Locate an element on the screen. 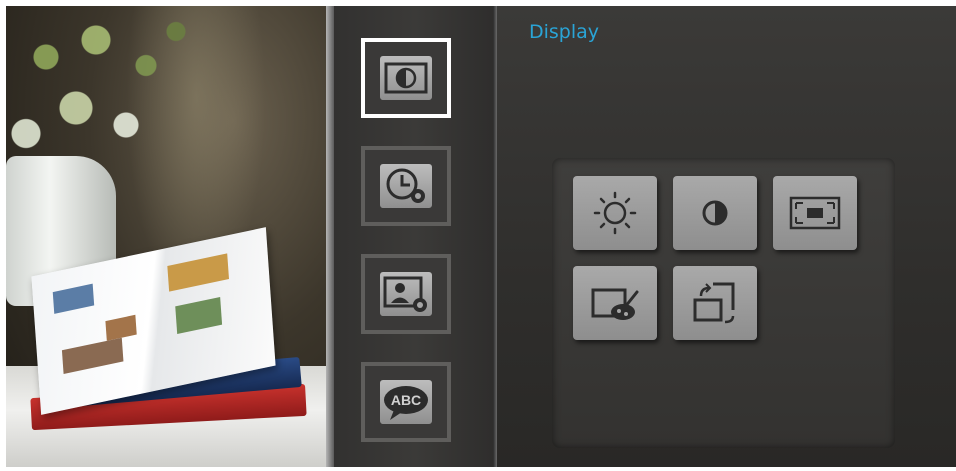 The width and height of the screenshot is (956, 471). category-photo-settings-button is located at coordinates (406, 294).